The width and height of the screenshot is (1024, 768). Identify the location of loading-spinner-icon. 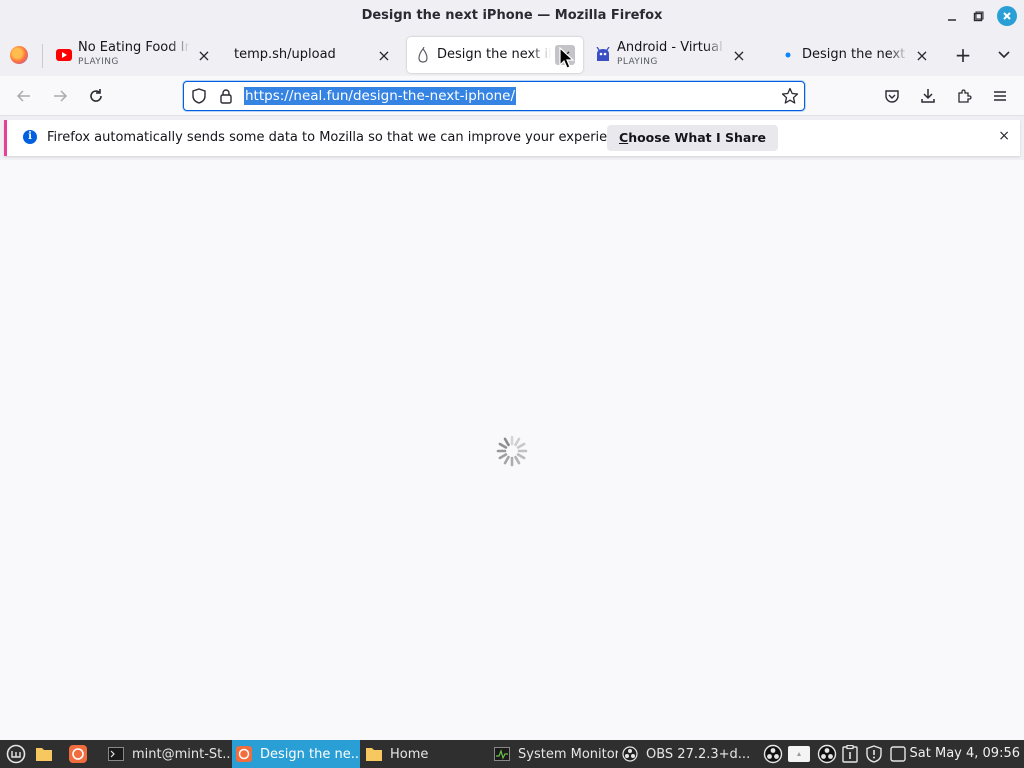
(512, 451).